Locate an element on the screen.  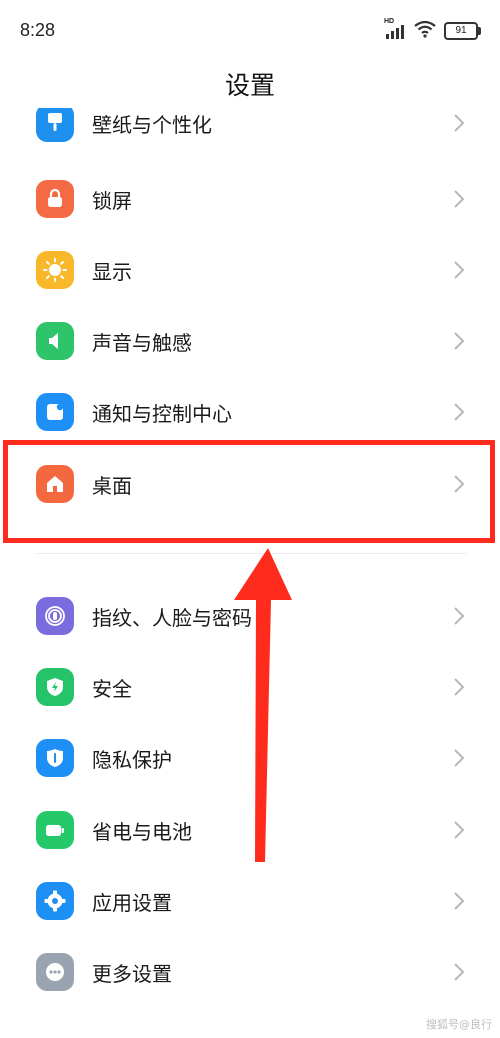
settings-item-label: 壁纸与个性化 is located at coordinates (152, 125).